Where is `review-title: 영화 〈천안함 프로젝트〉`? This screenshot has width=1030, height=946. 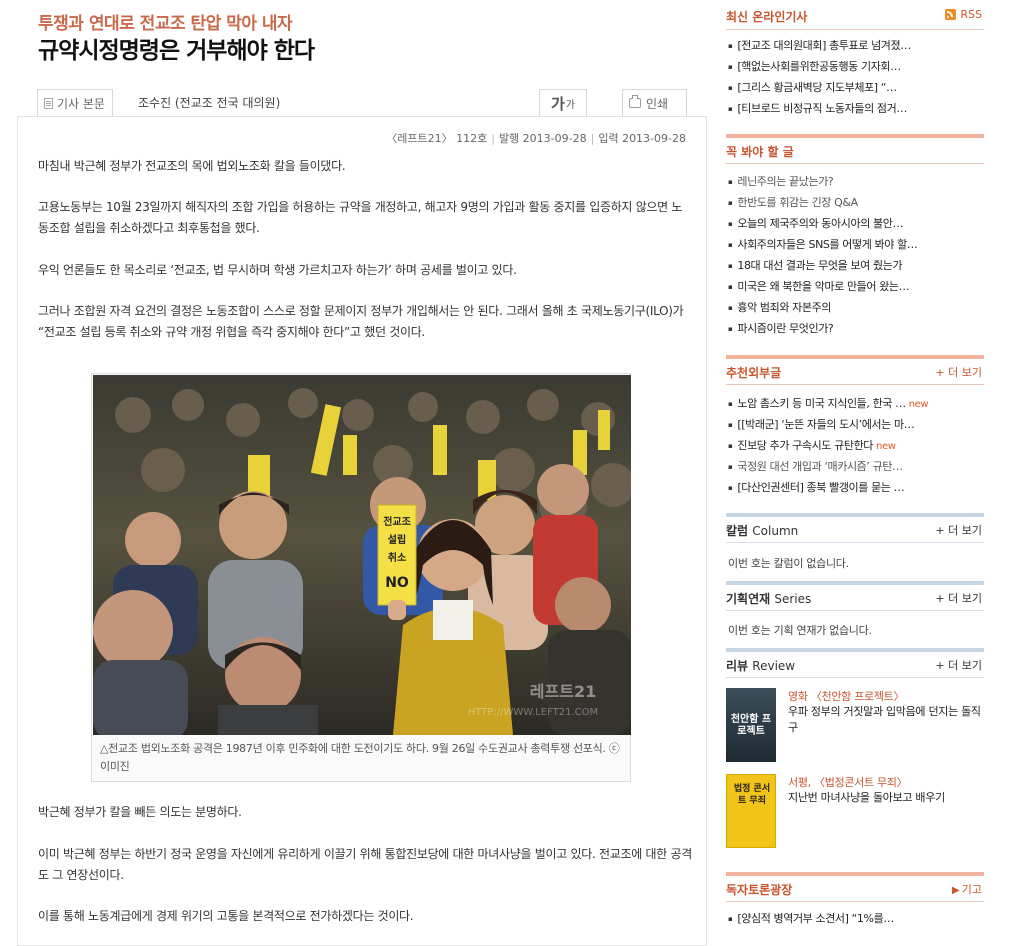
review-title: 영화 〈천안함 프로젝트〉 is located at coordinates (846, 696).